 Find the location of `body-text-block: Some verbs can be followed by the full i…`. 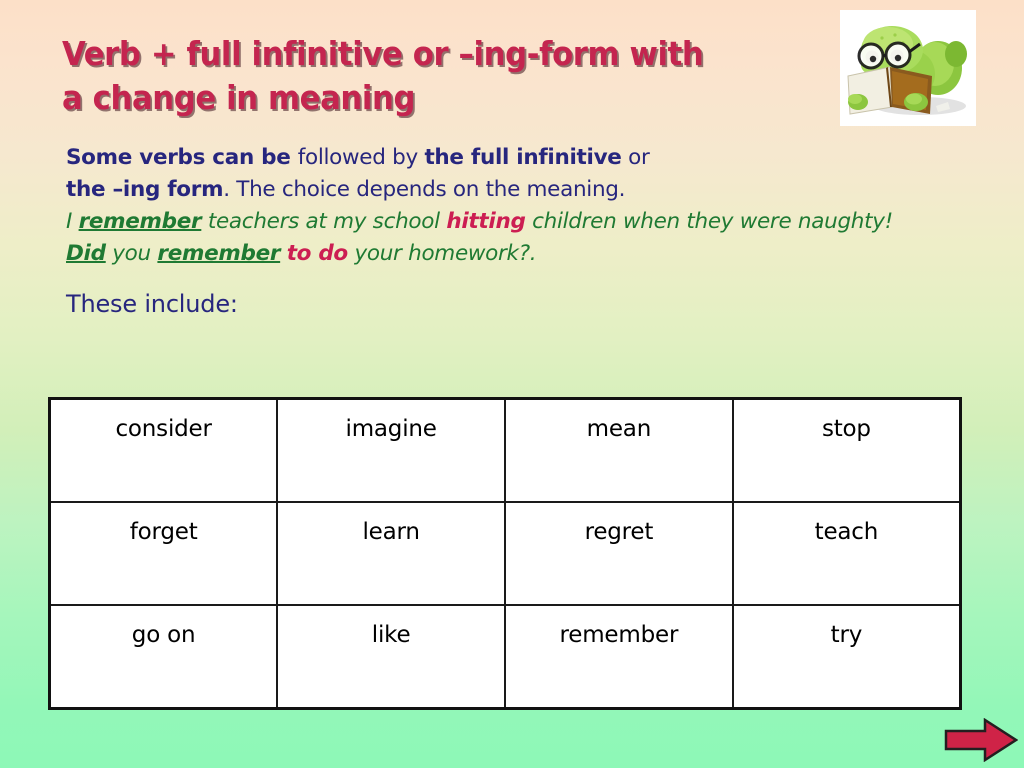

body-text-block: Some verbs can be followed by the full i… is located at coordinates (479, 206).